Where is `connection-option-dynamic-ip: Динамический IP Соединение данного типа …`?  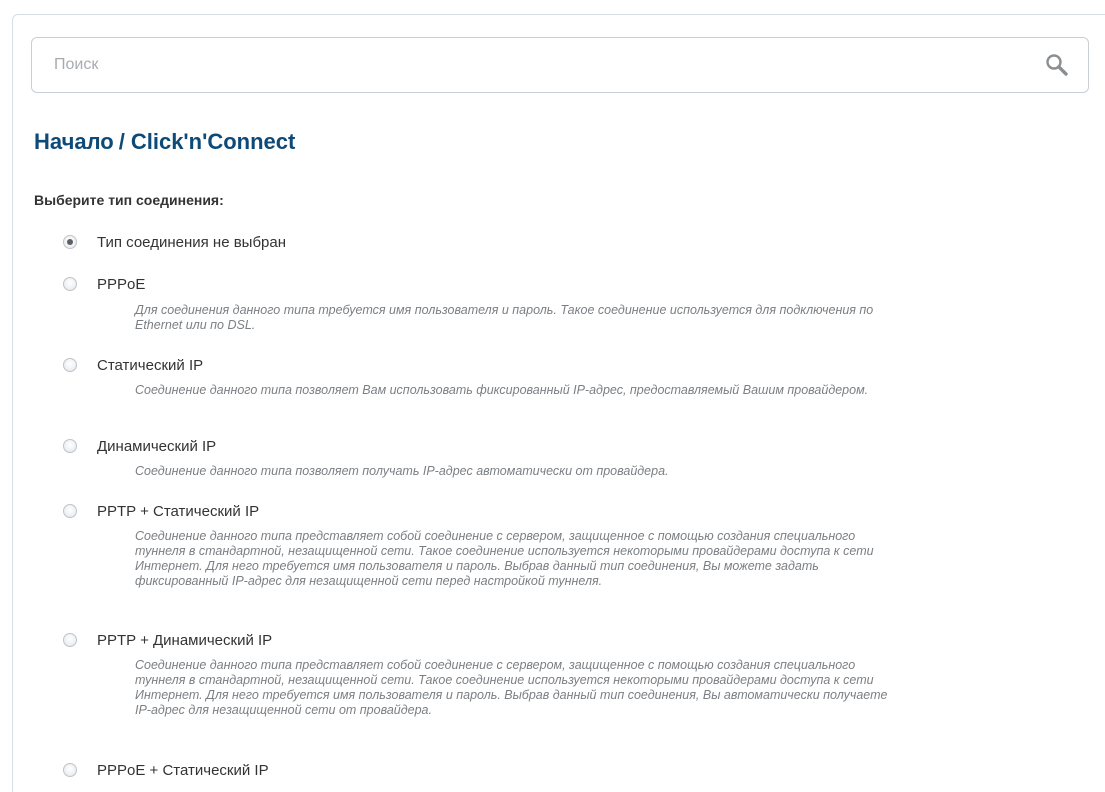 connection-option-dynamic-ip: Динамический IP Соединение данного типа … is located at coordinates (563, 457).